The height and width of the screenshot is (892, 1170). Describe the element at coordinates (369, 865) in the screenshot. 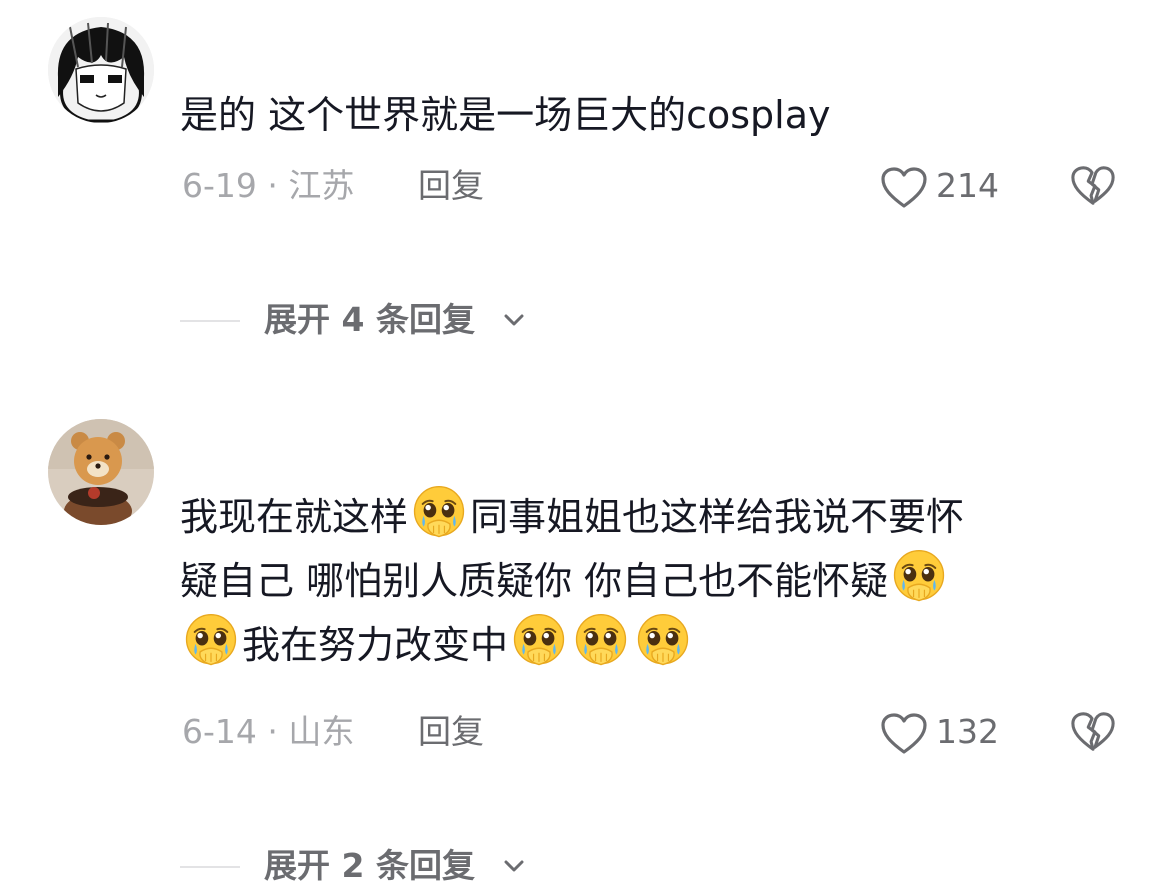

I see `expand-replies-label: 展开 2 条回复` at that location.